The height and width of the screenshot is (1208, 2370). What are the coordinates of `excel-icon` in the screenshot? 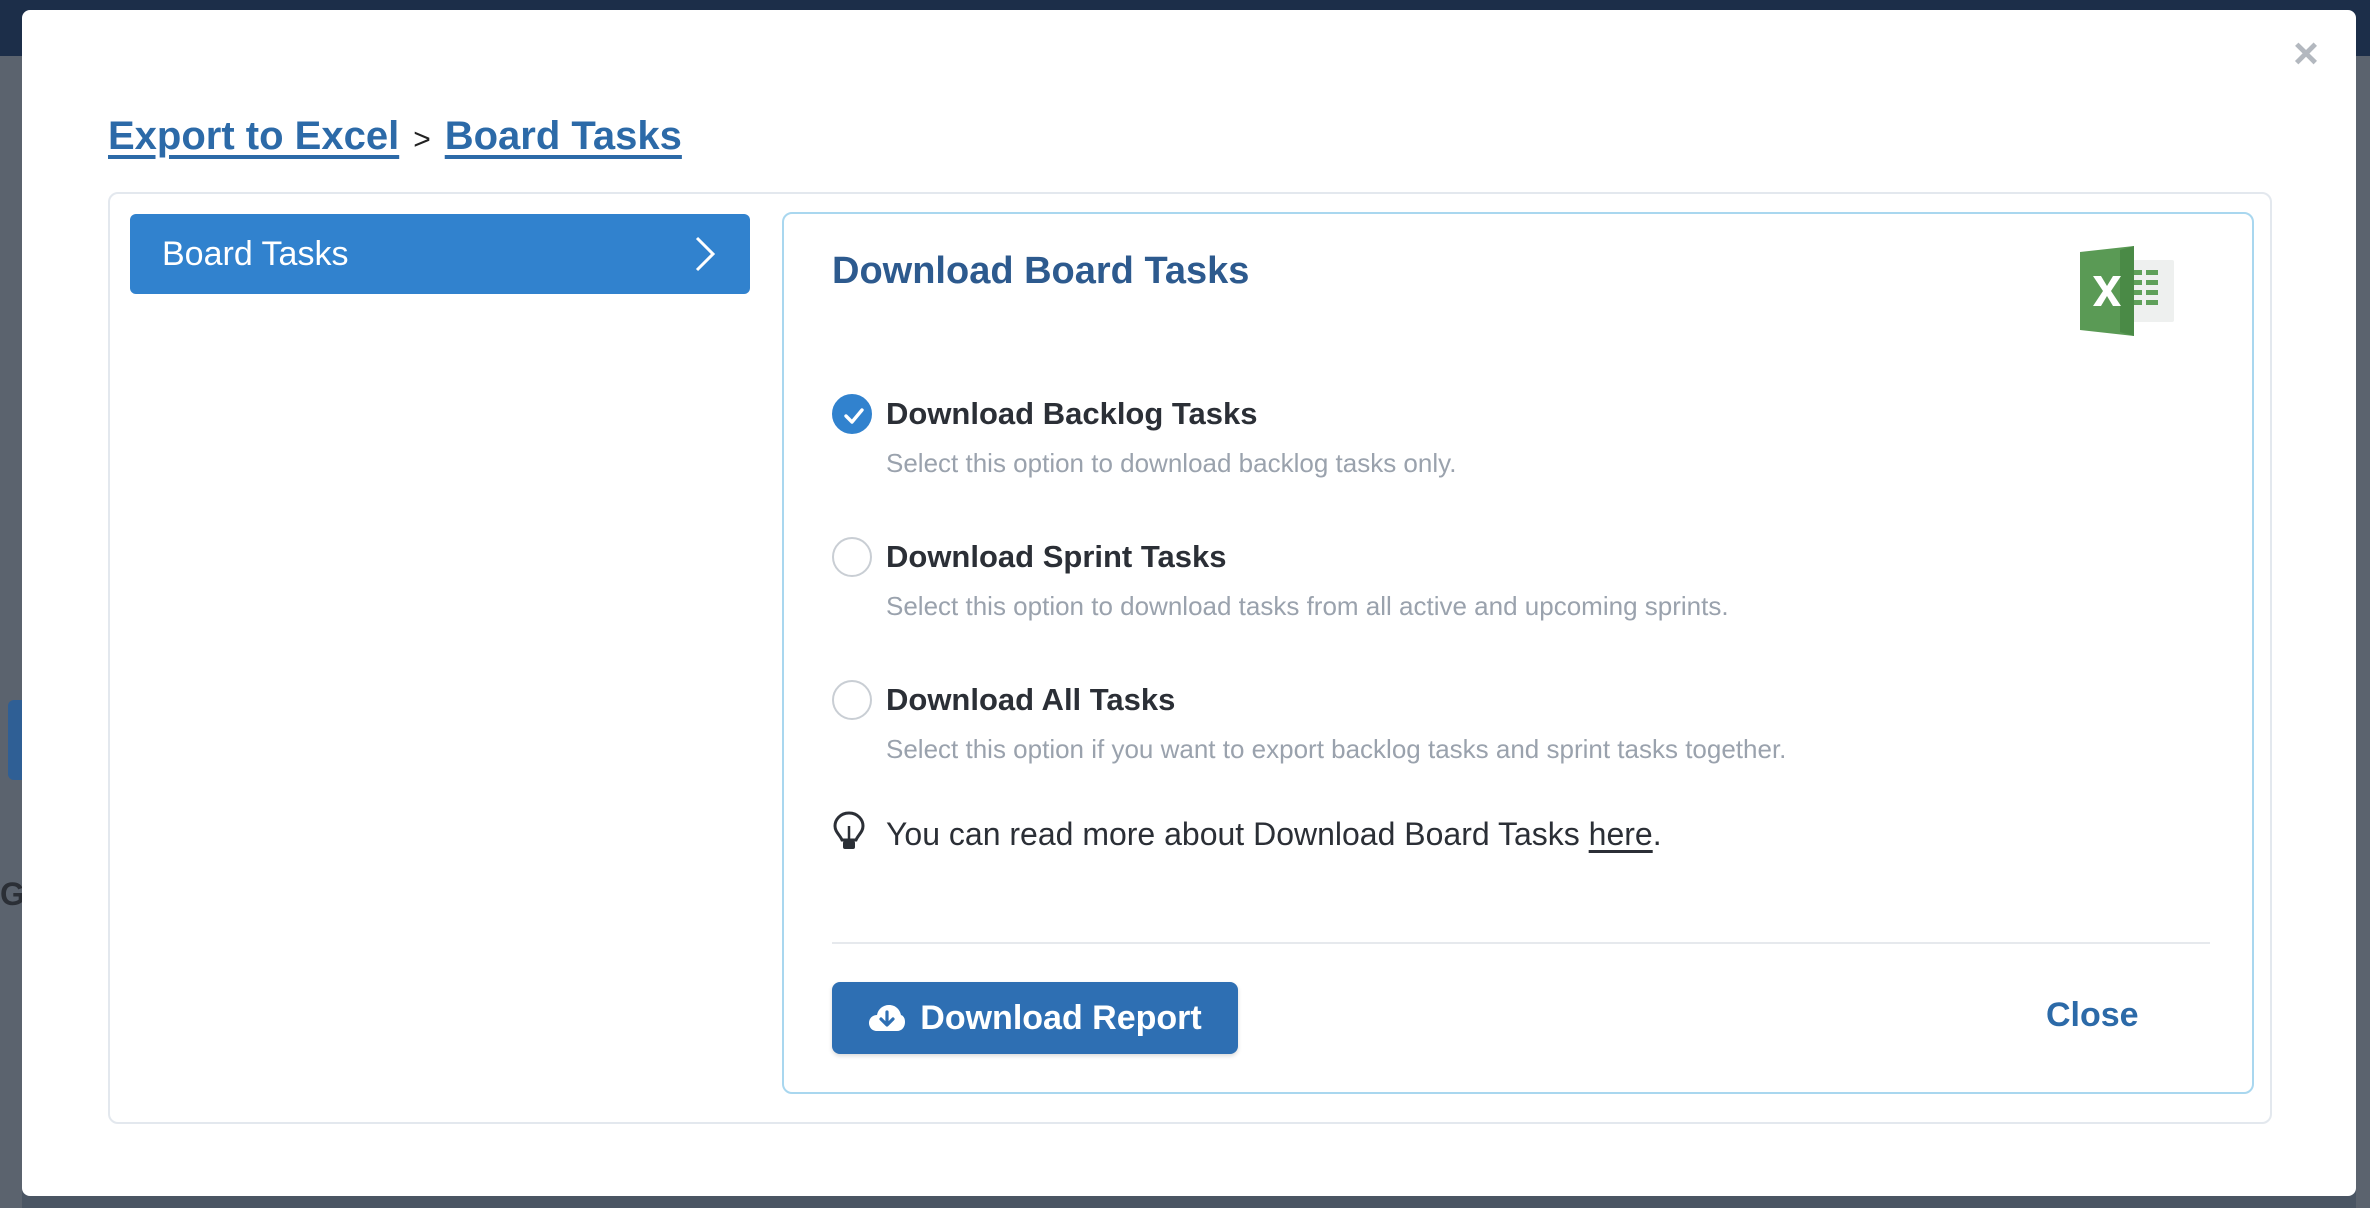 It's located at (2128, 293).